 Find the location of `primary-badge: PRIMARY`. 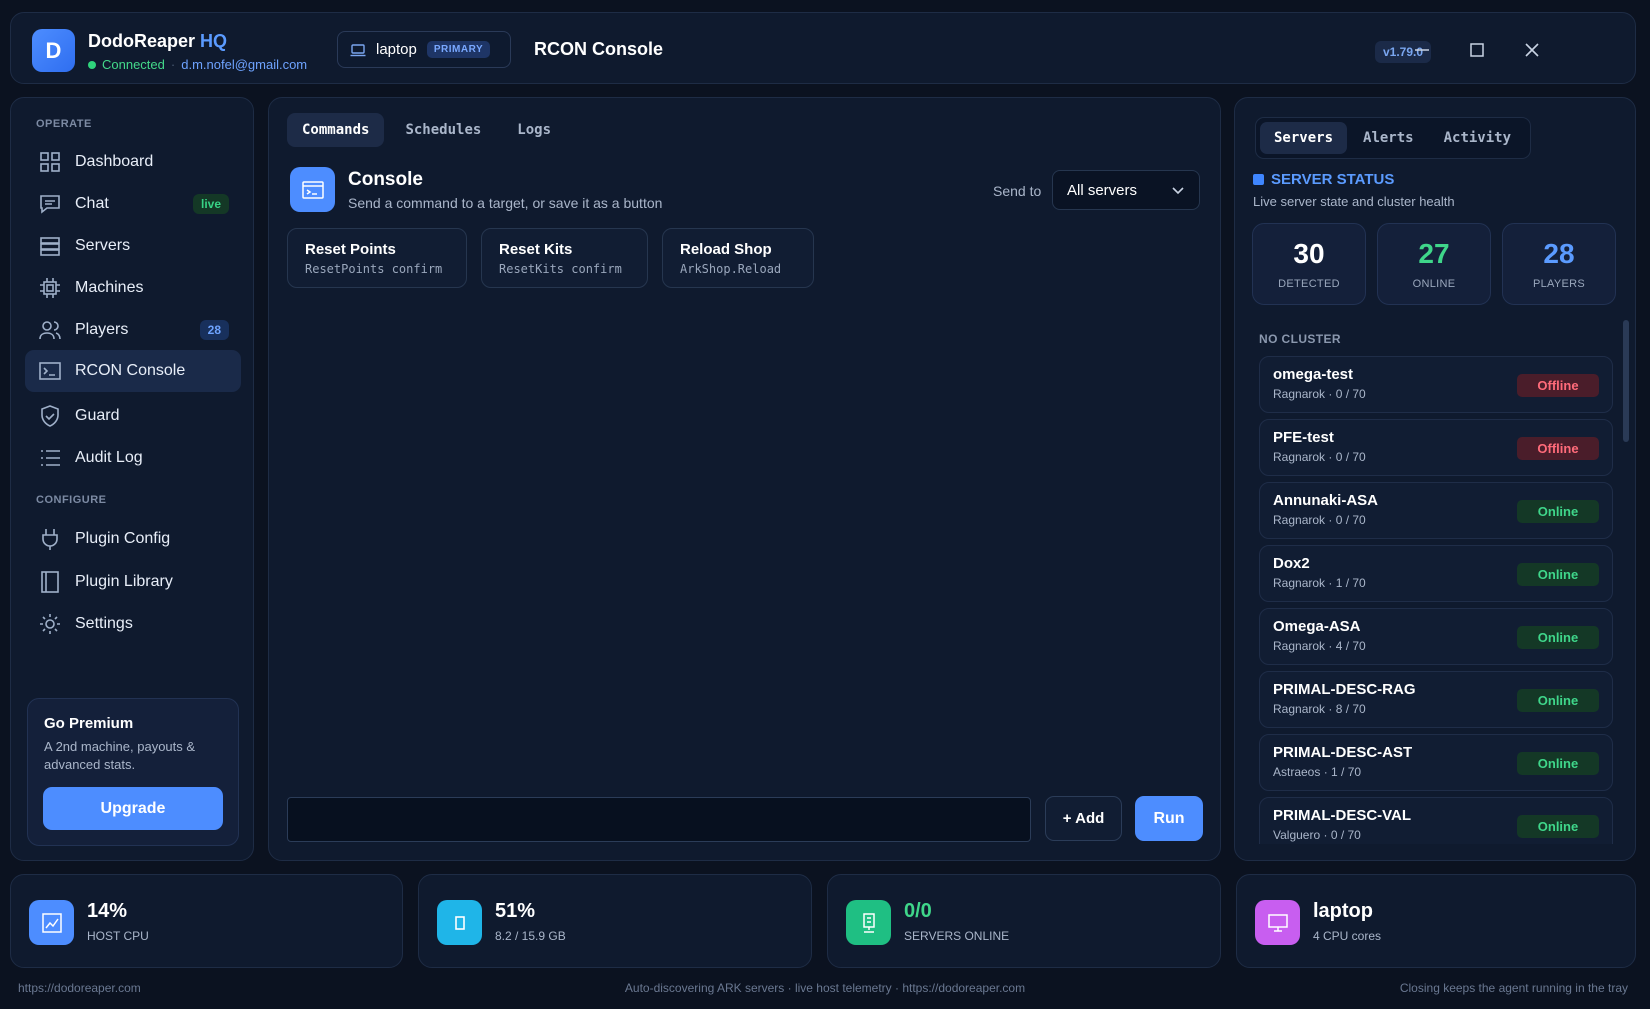

primary-badge: PRIMARY is located at coordinates (458, 49).